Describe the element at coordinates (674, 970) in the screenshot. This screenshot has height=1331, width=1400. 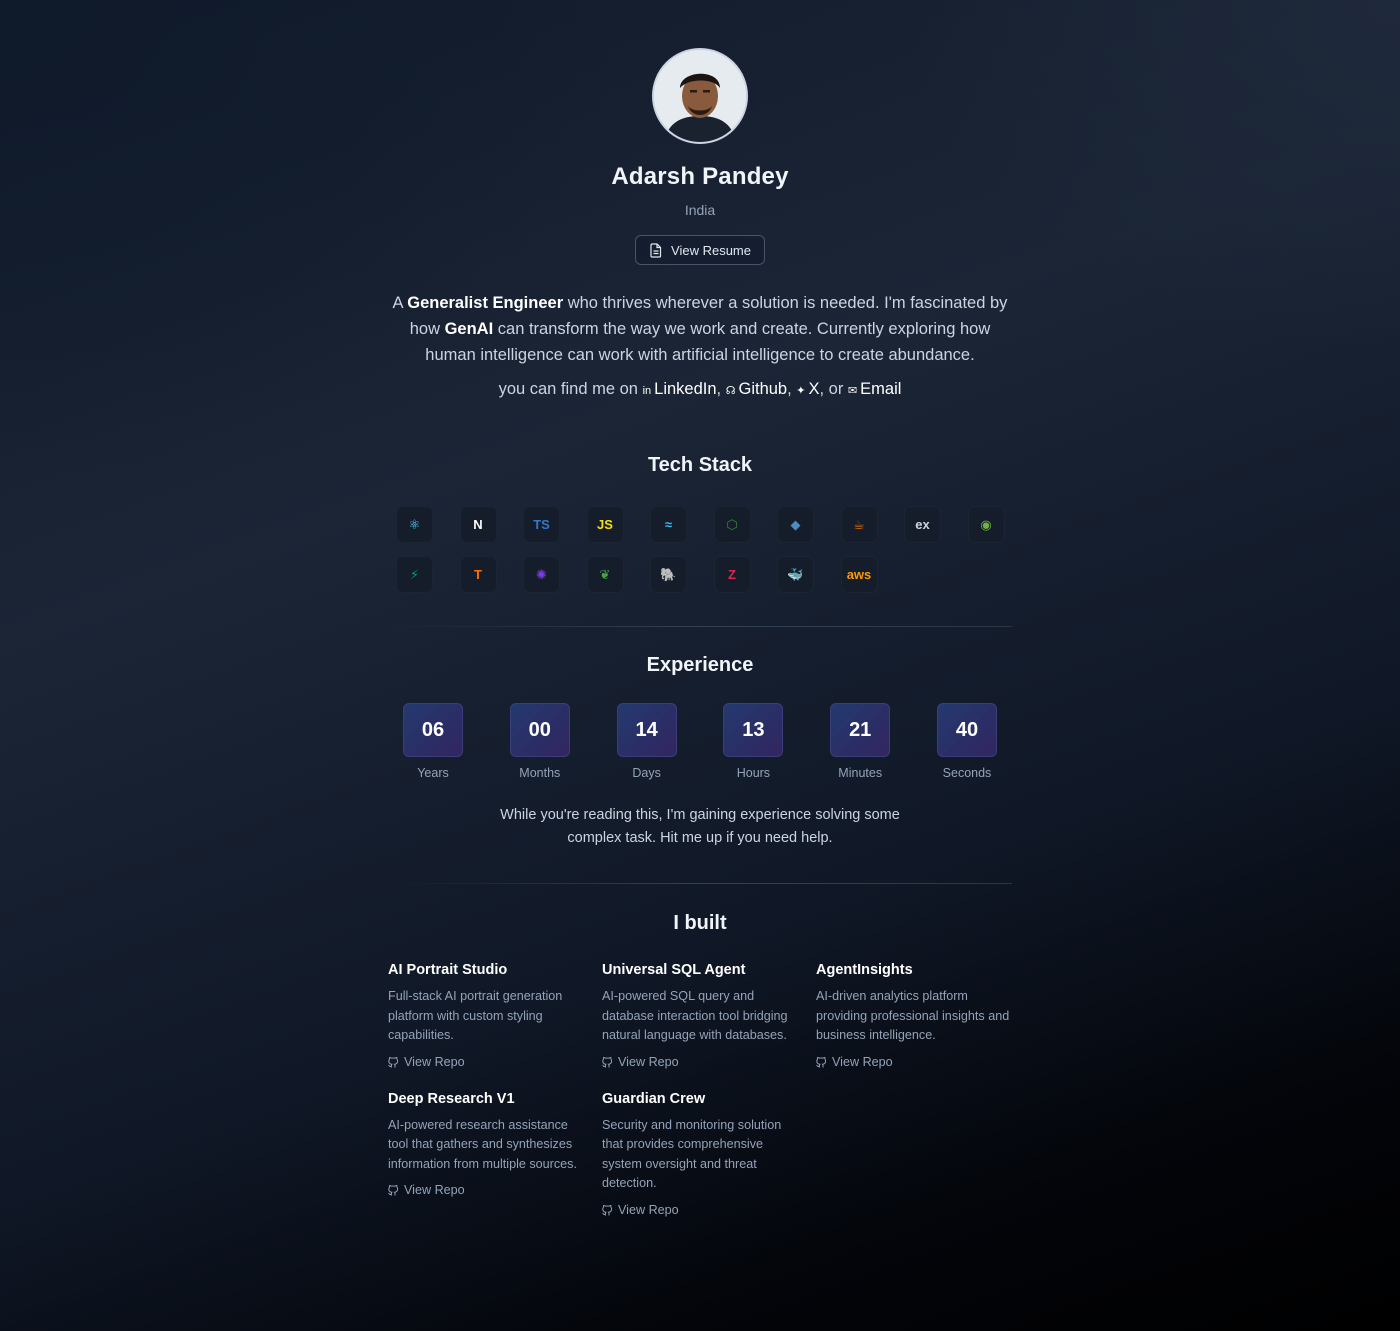
I see `project-title: Universal SQL Agent` at that location.